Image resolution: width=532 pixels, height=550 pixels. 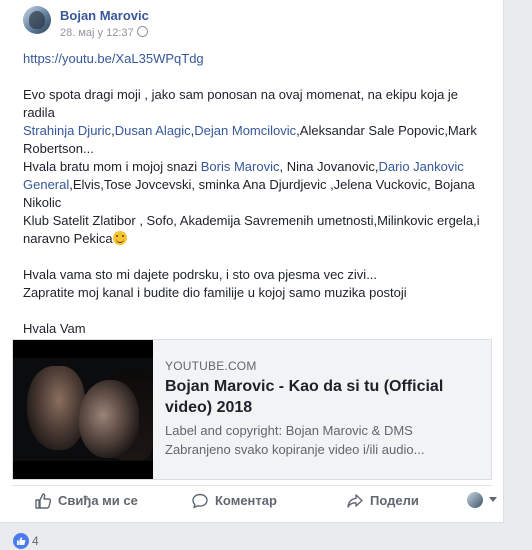 I want to click on tag-dusan: Dusan Alagic, so click(x=153, y=130).